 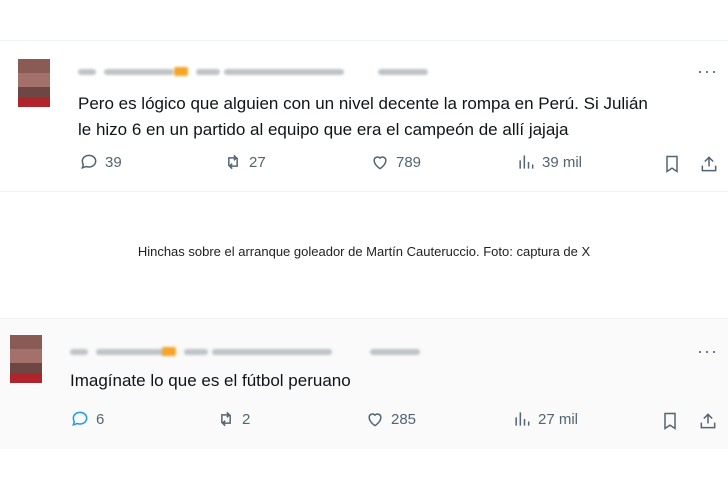 What do you see at coordinates (244, 162) in the screenshot?
I see `retweet-button: 27` at bounding box center [244, 162].